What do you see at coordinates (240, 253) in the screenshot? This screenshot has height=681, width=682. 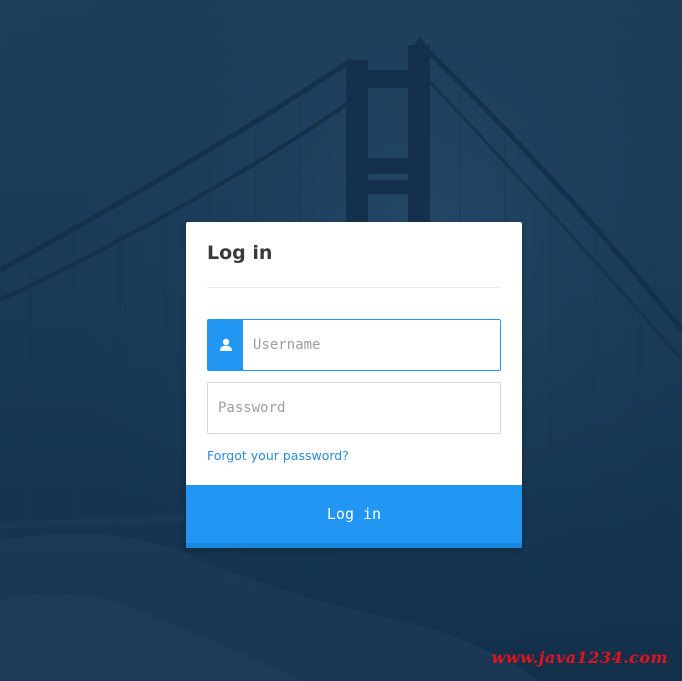 I see `login-title: Log in` at bounding box center [240, 253].